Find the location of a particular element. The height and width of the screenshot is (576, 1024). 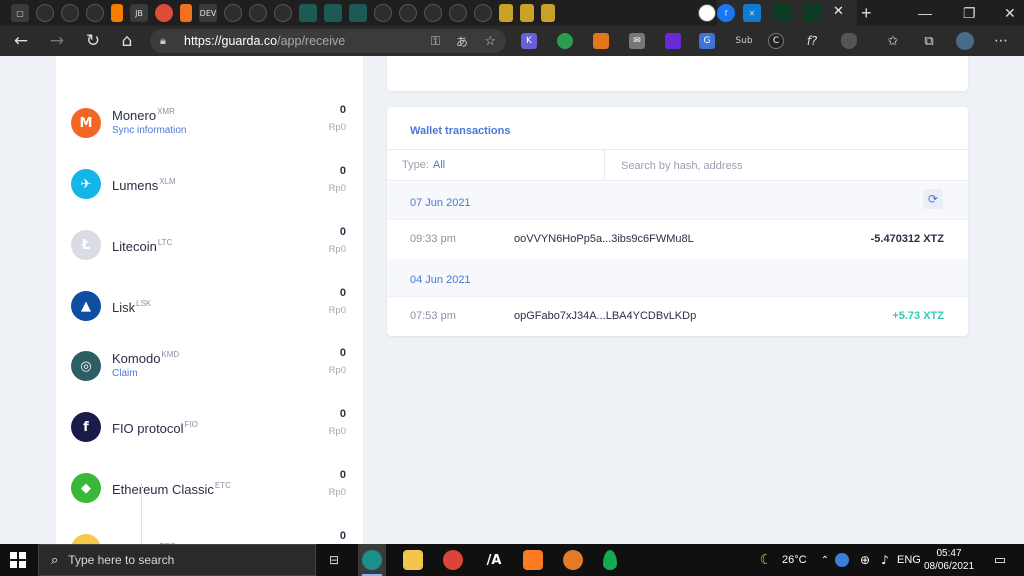

network-icon: ⊕ is located at coordinates (865, 560).